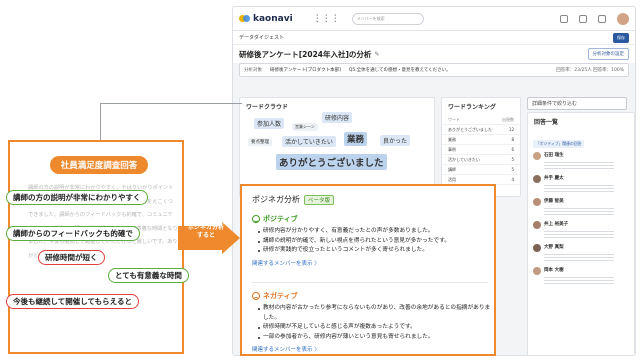 This screenshot has width=640, height=360. What do you see at coordinates (452, 169) in the screenshot?
I see `ranking-word: 講師` at bounding box center [452, 169].